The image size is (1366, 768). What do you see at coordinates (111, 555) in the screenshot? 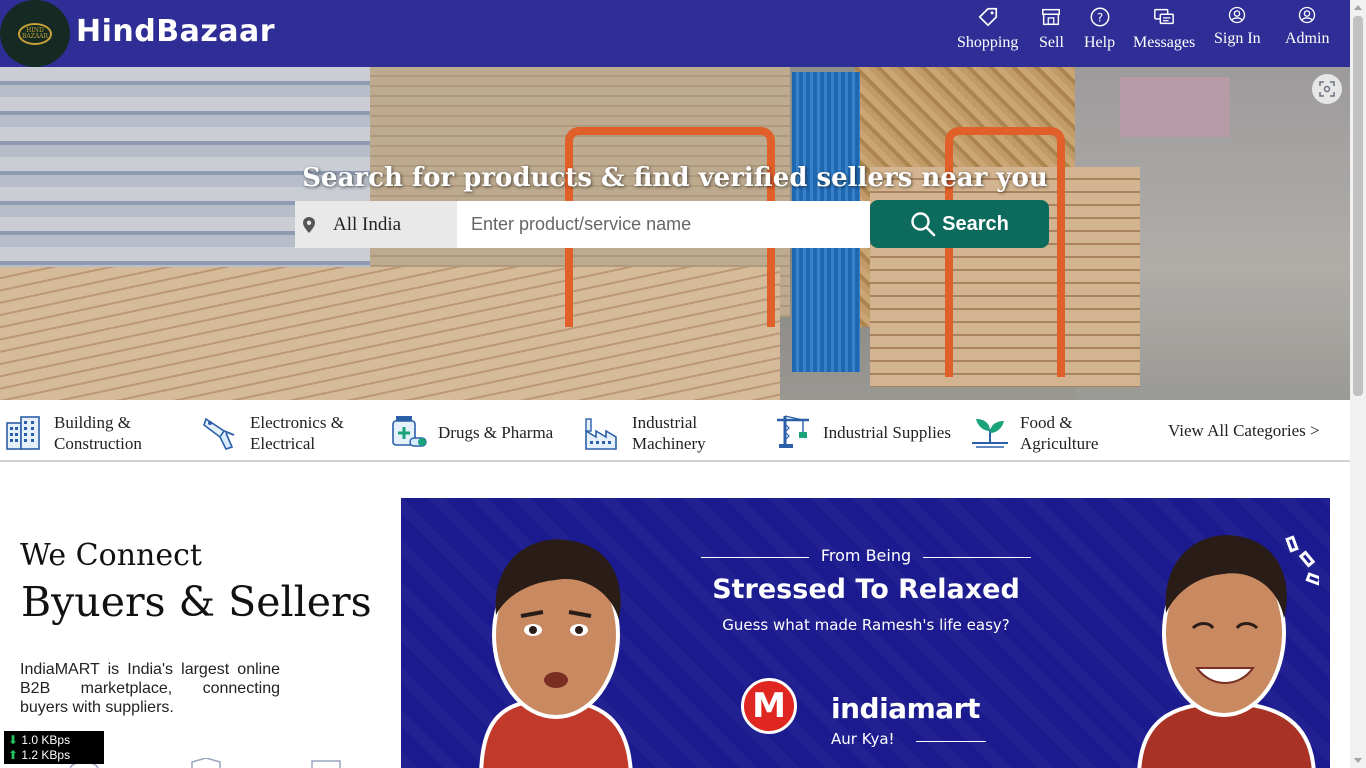
I see `intro-heading-small: We Connect` at bounding box center [111, 555].